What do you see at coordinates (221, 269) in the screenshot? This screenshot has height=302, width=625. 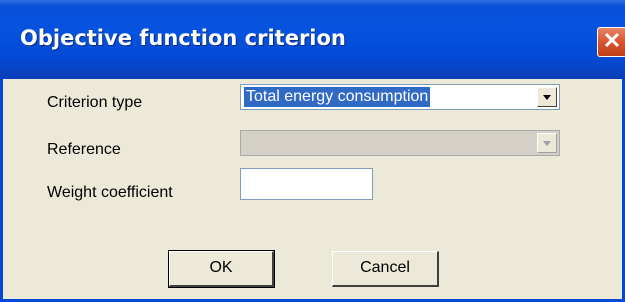 I see `ok-button: OK` at bounding box center [221, 269].